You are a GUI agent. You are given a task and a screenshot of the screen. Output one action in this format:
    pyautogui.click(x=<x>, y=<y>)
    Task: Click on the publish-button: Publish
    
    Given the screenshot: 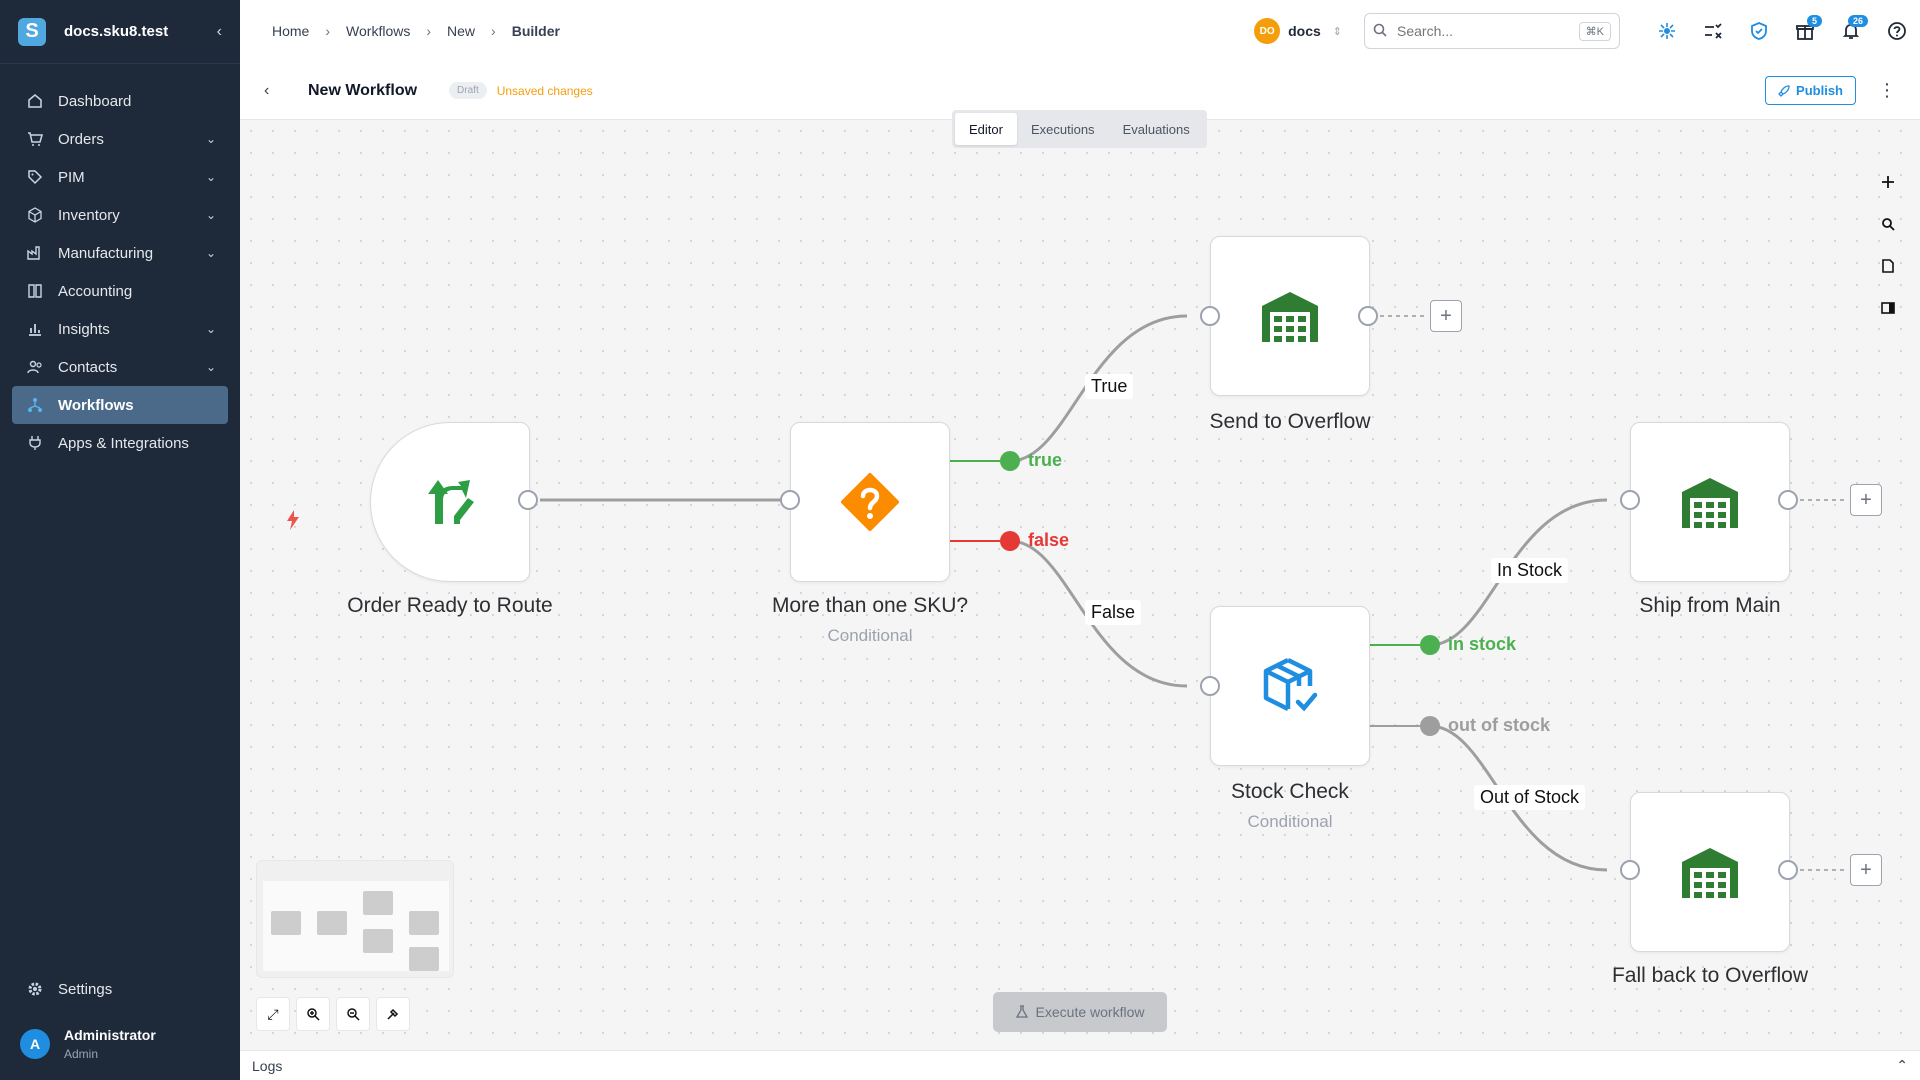 What is the action you would take?
    pyautogui.click(x=1810, y=90)
    